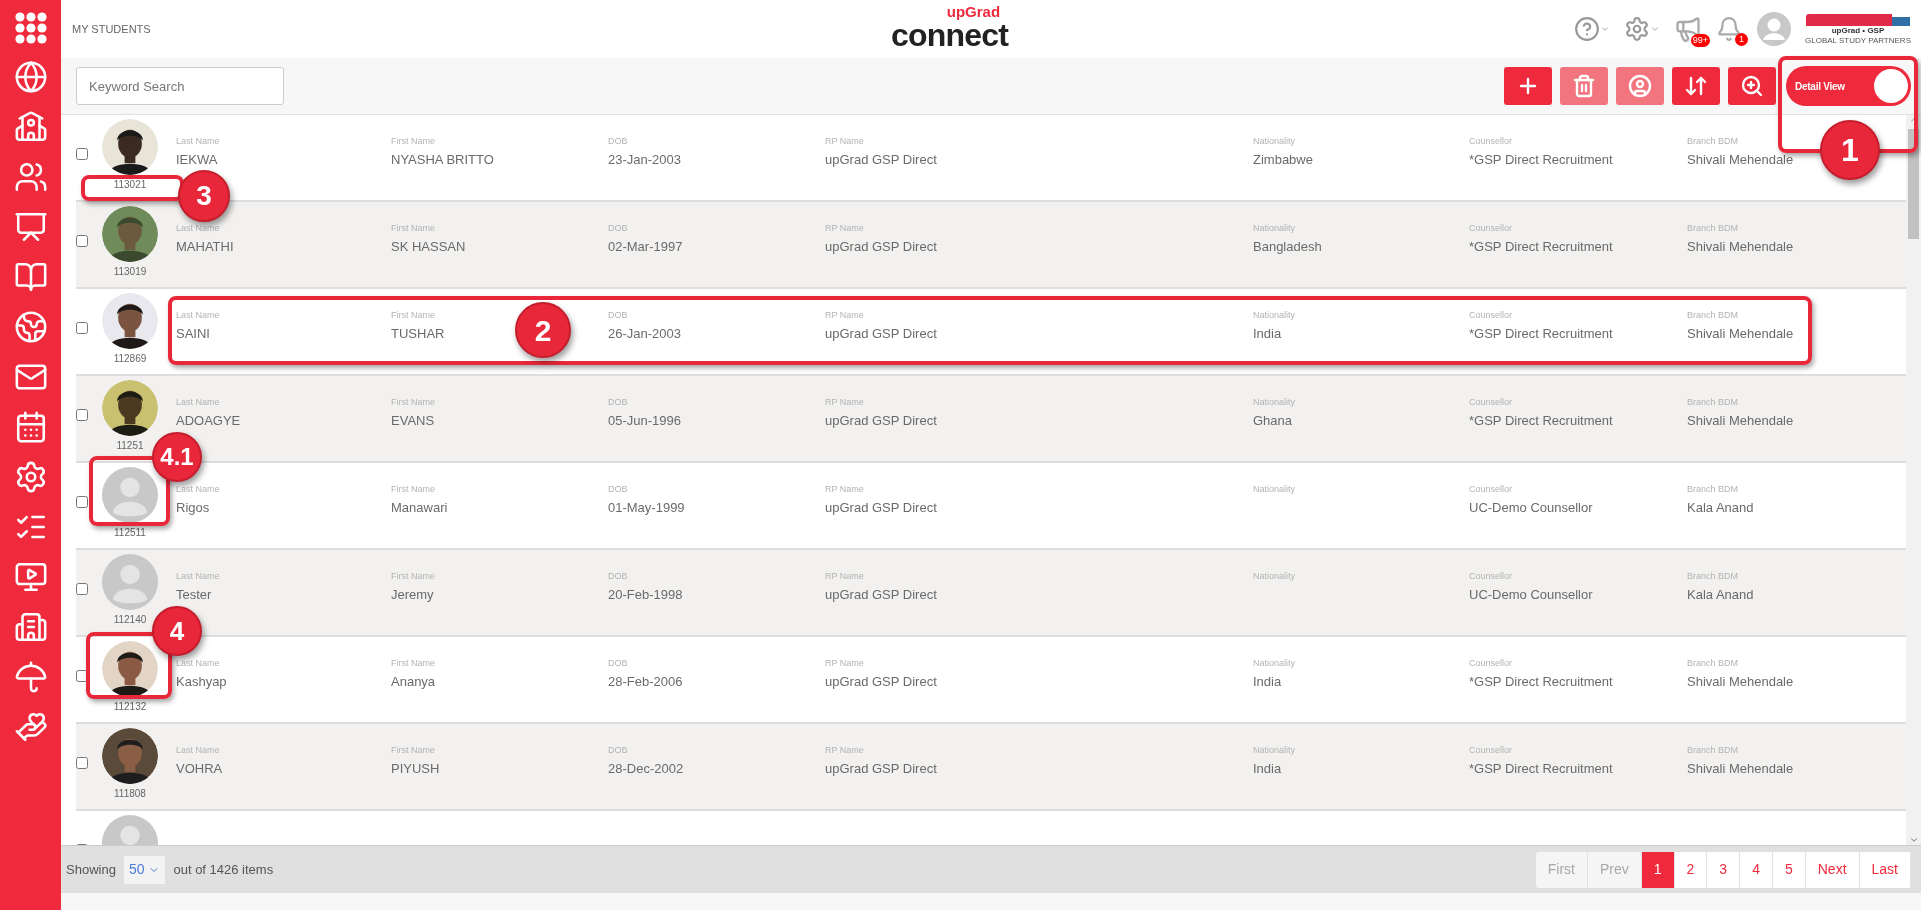  Describe the element at coordinates (644, 160) in the screenshot. I see `field-value: 23-Jan-2003` at that location.